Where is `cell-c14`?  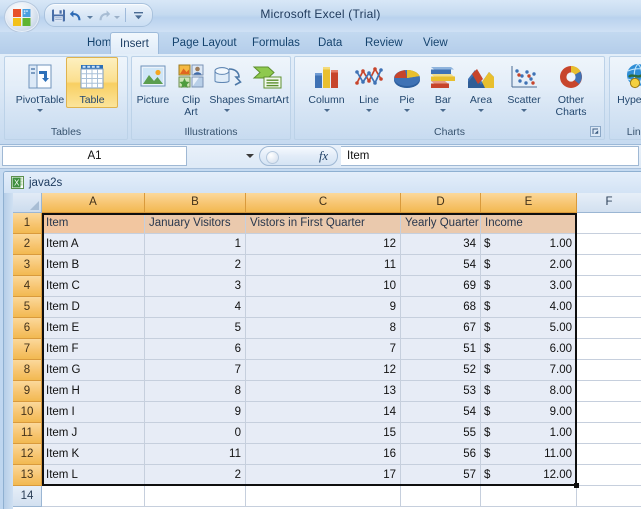
cell-c14 is located at coordinates (323, 496).